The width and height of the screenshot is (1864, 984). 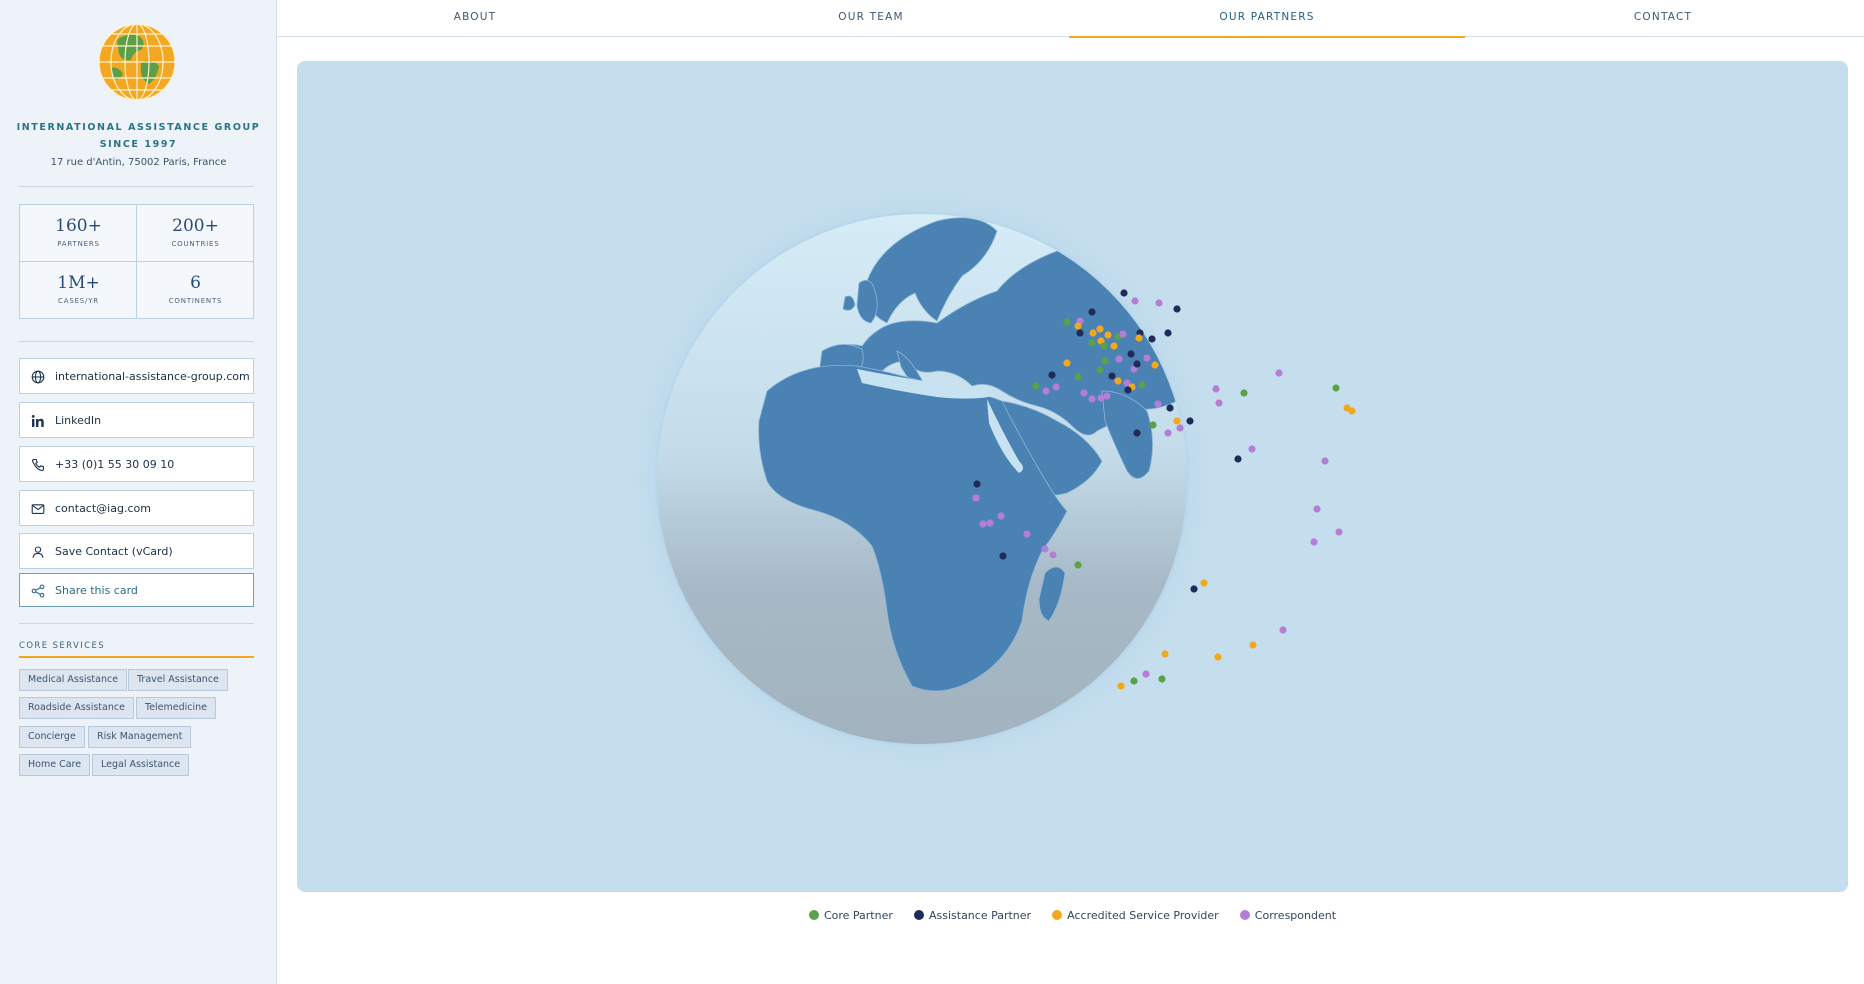 What do you see at coordinates (78, 290) in the screenshot?
I see `stat-cases: 1M+ CASES/YR` at bounding box center [78, 290].